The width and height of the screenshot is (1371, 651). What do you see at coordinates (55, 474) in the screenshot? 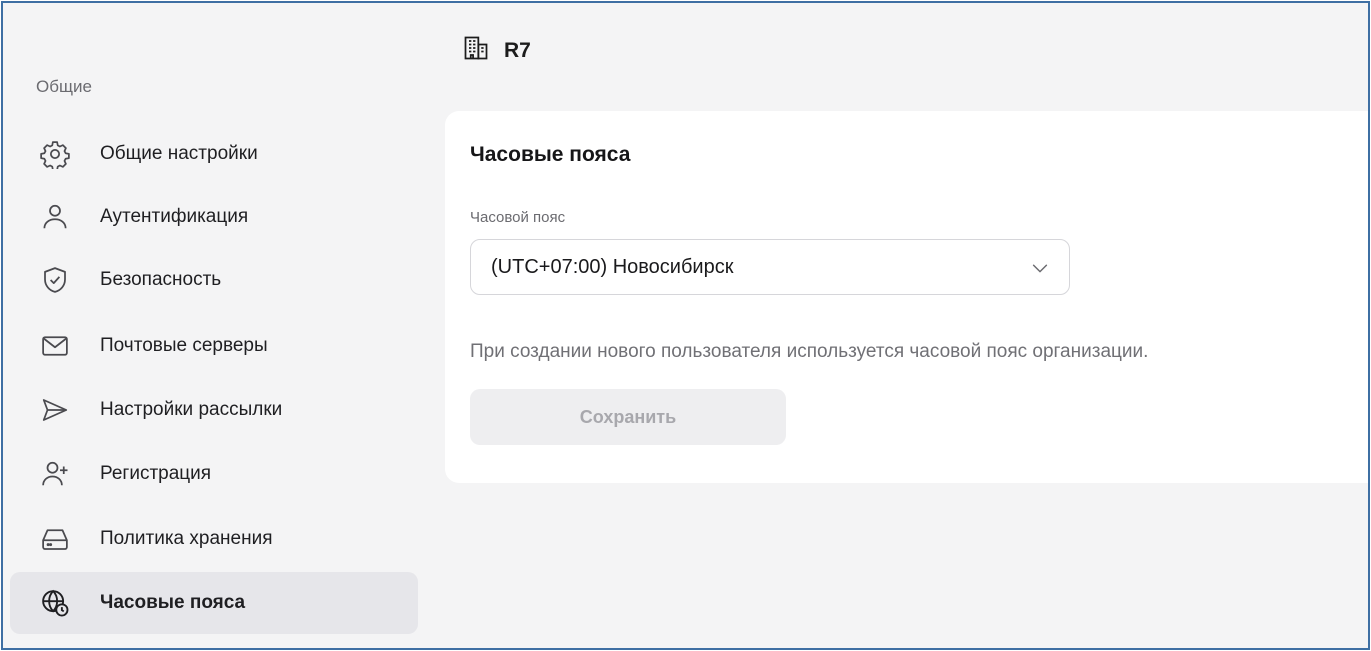
I see `user-plus-icon` at bounding box center [55, 474].